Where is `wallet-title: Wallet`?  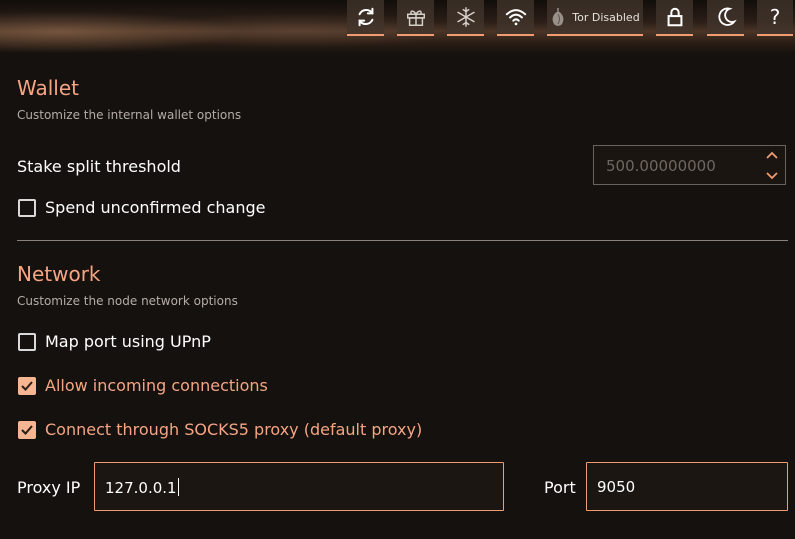
wallet-title: Wallet is located at coordinates (48, 88).